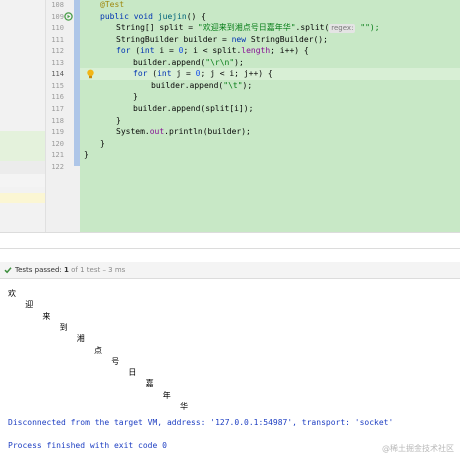 The image size is (460, 460). What do you see at coordinates (57, 5) in the screenshot?
I see `line-number: 108` at bounding box center [57, 5].